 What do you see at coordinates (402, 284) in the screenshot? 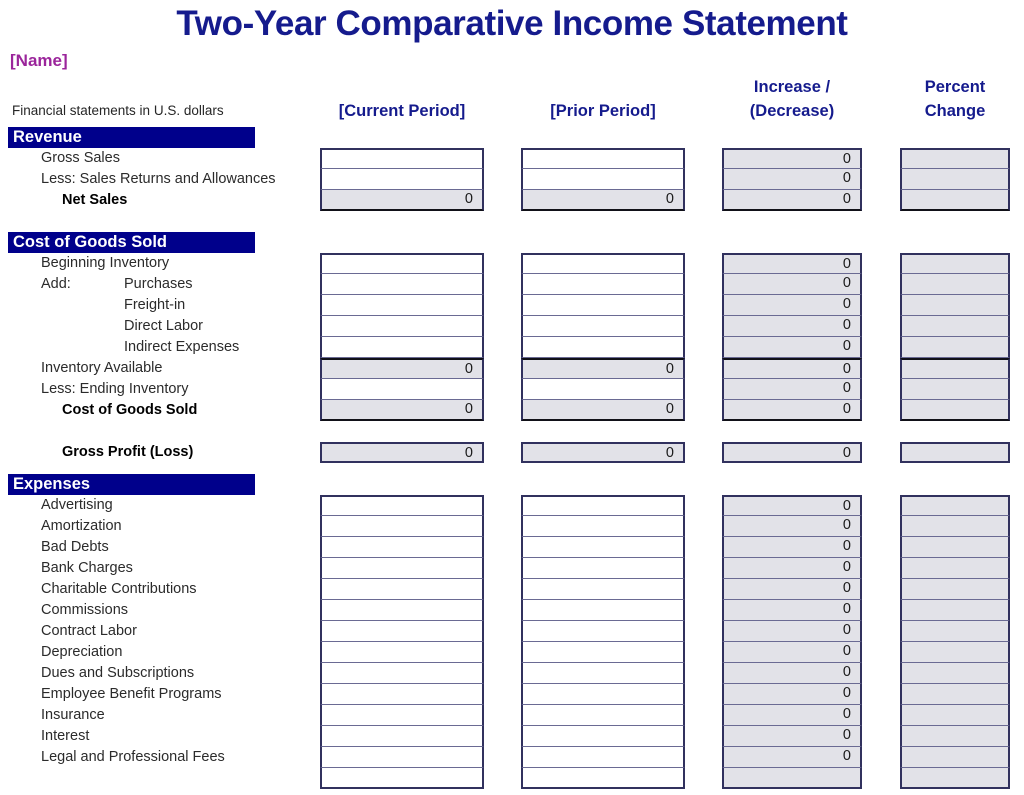
I see `cell-current-add` at bounding box center [402, 284].